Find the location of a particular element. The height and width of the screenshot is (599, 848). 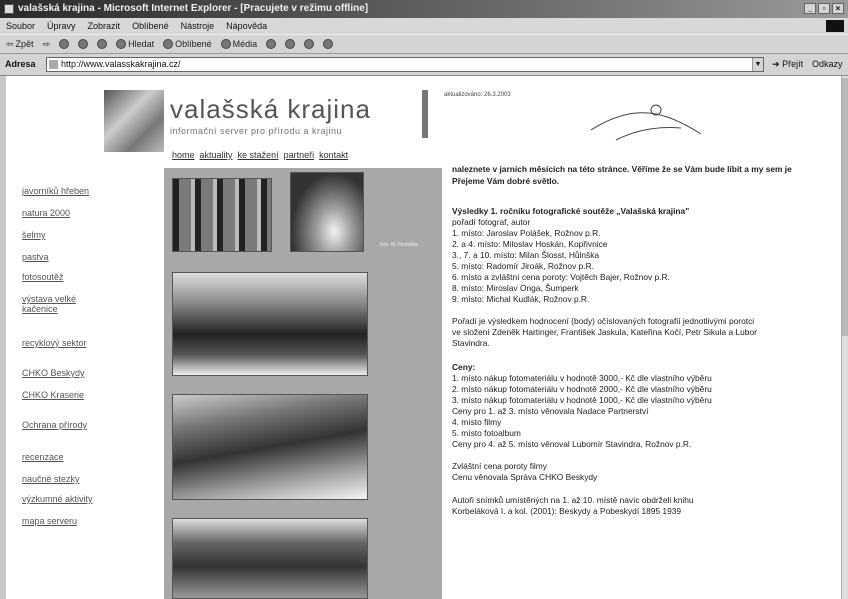

result-item: 5. místo: Radomír Jiroák, Rožnov p.R. is located at coordinates (523, 266).